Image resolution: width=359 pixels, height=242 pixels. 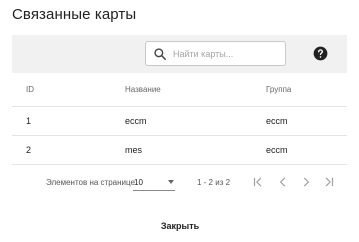 I want to click on column-header-id: ID, so click(x=30, y=89).